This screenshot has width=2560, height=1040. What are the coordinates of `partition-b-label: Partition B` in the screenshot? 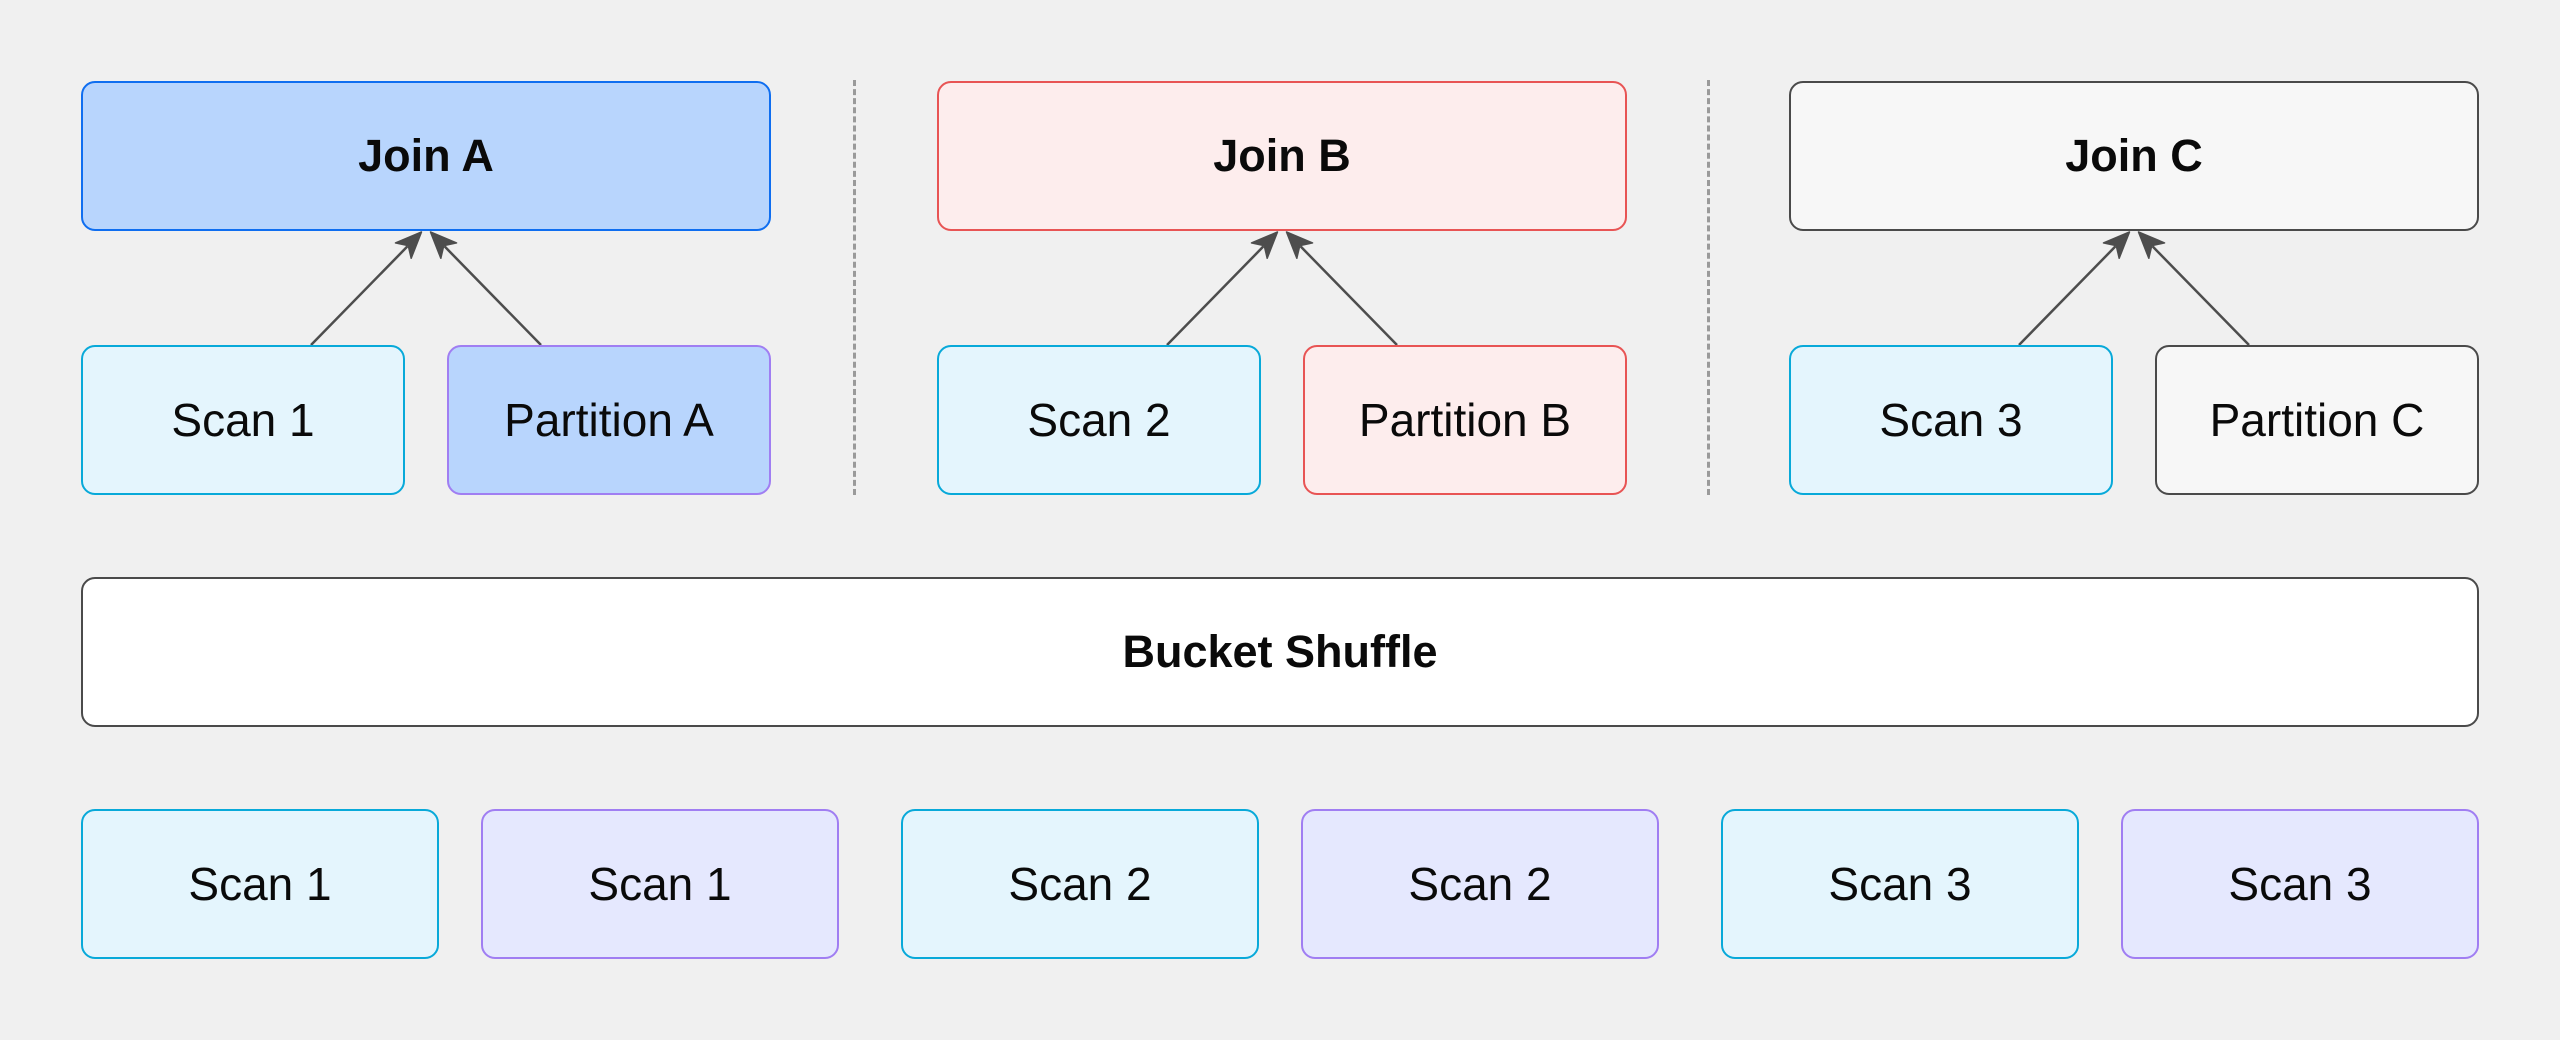 It's located at (1465, 420).